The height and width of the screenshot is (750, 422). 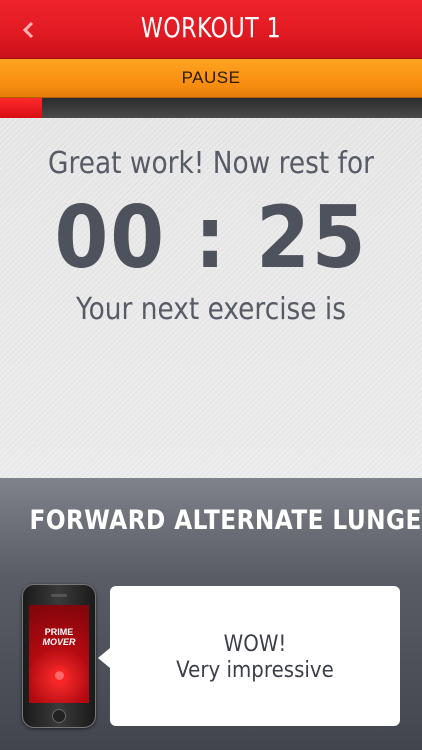 I want to click on bubble-text-line-2: Very impressive, so click(x=255, y=670).